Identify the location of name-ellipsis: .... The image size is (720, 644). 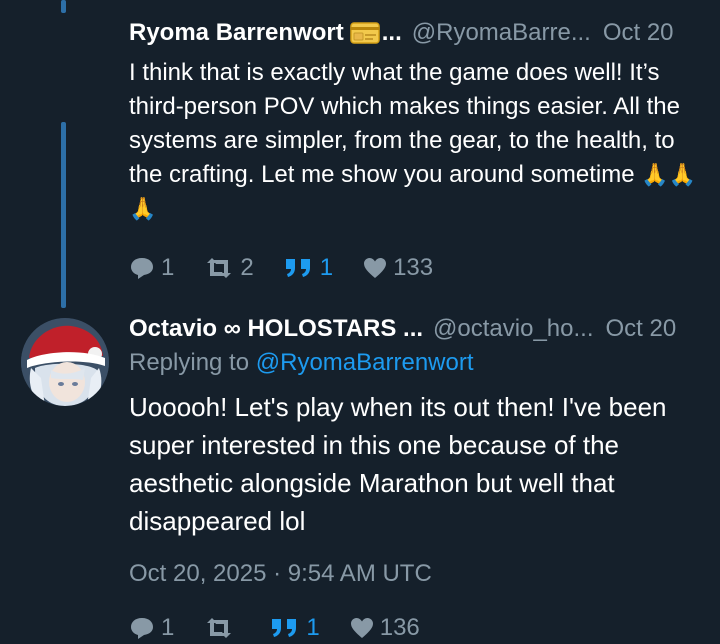
(391, 32).